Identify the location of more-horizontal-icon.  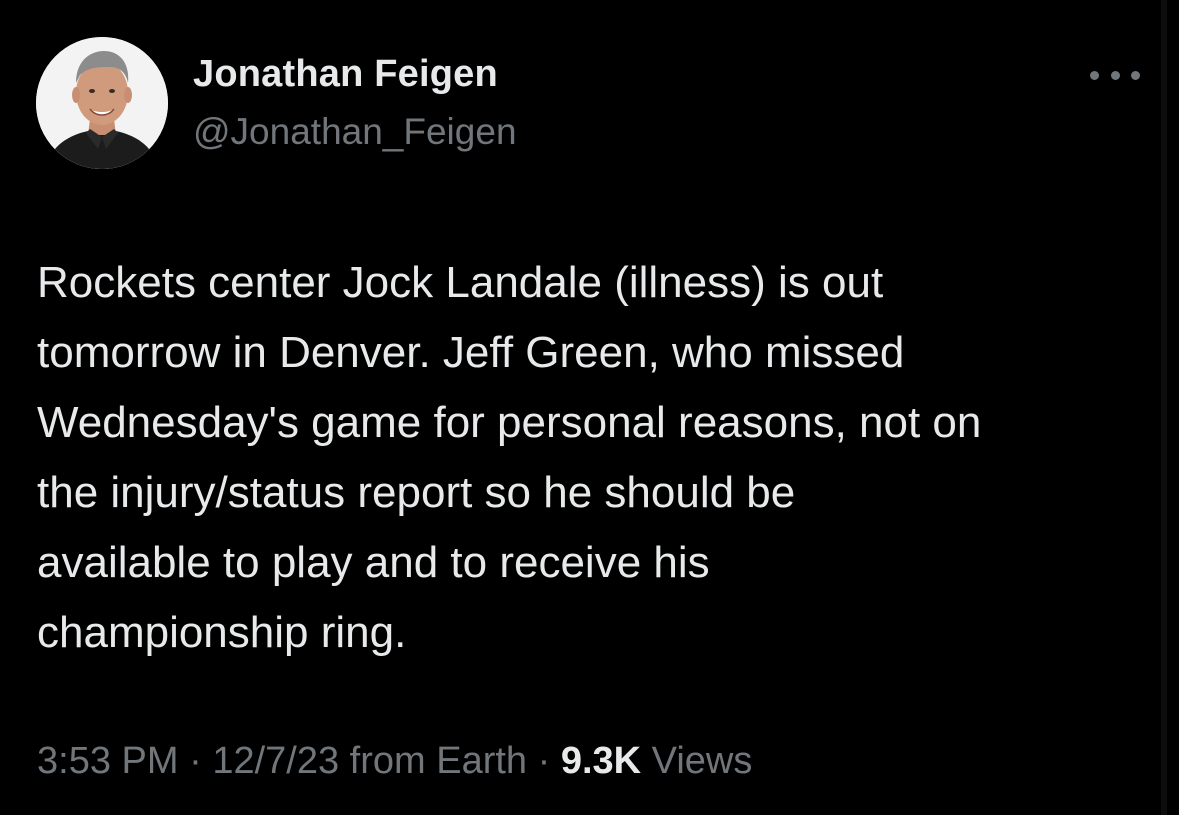
(1115, 75).